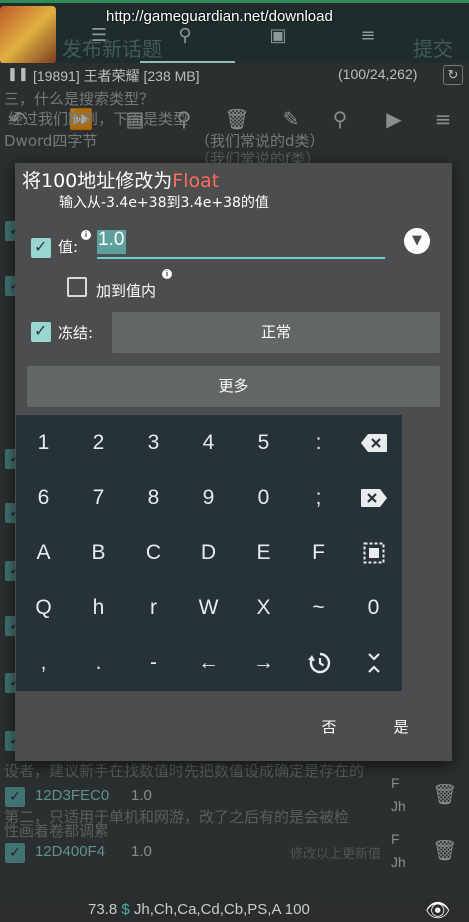  I want to click on add-to-value-checkbox, so click(77, 287).